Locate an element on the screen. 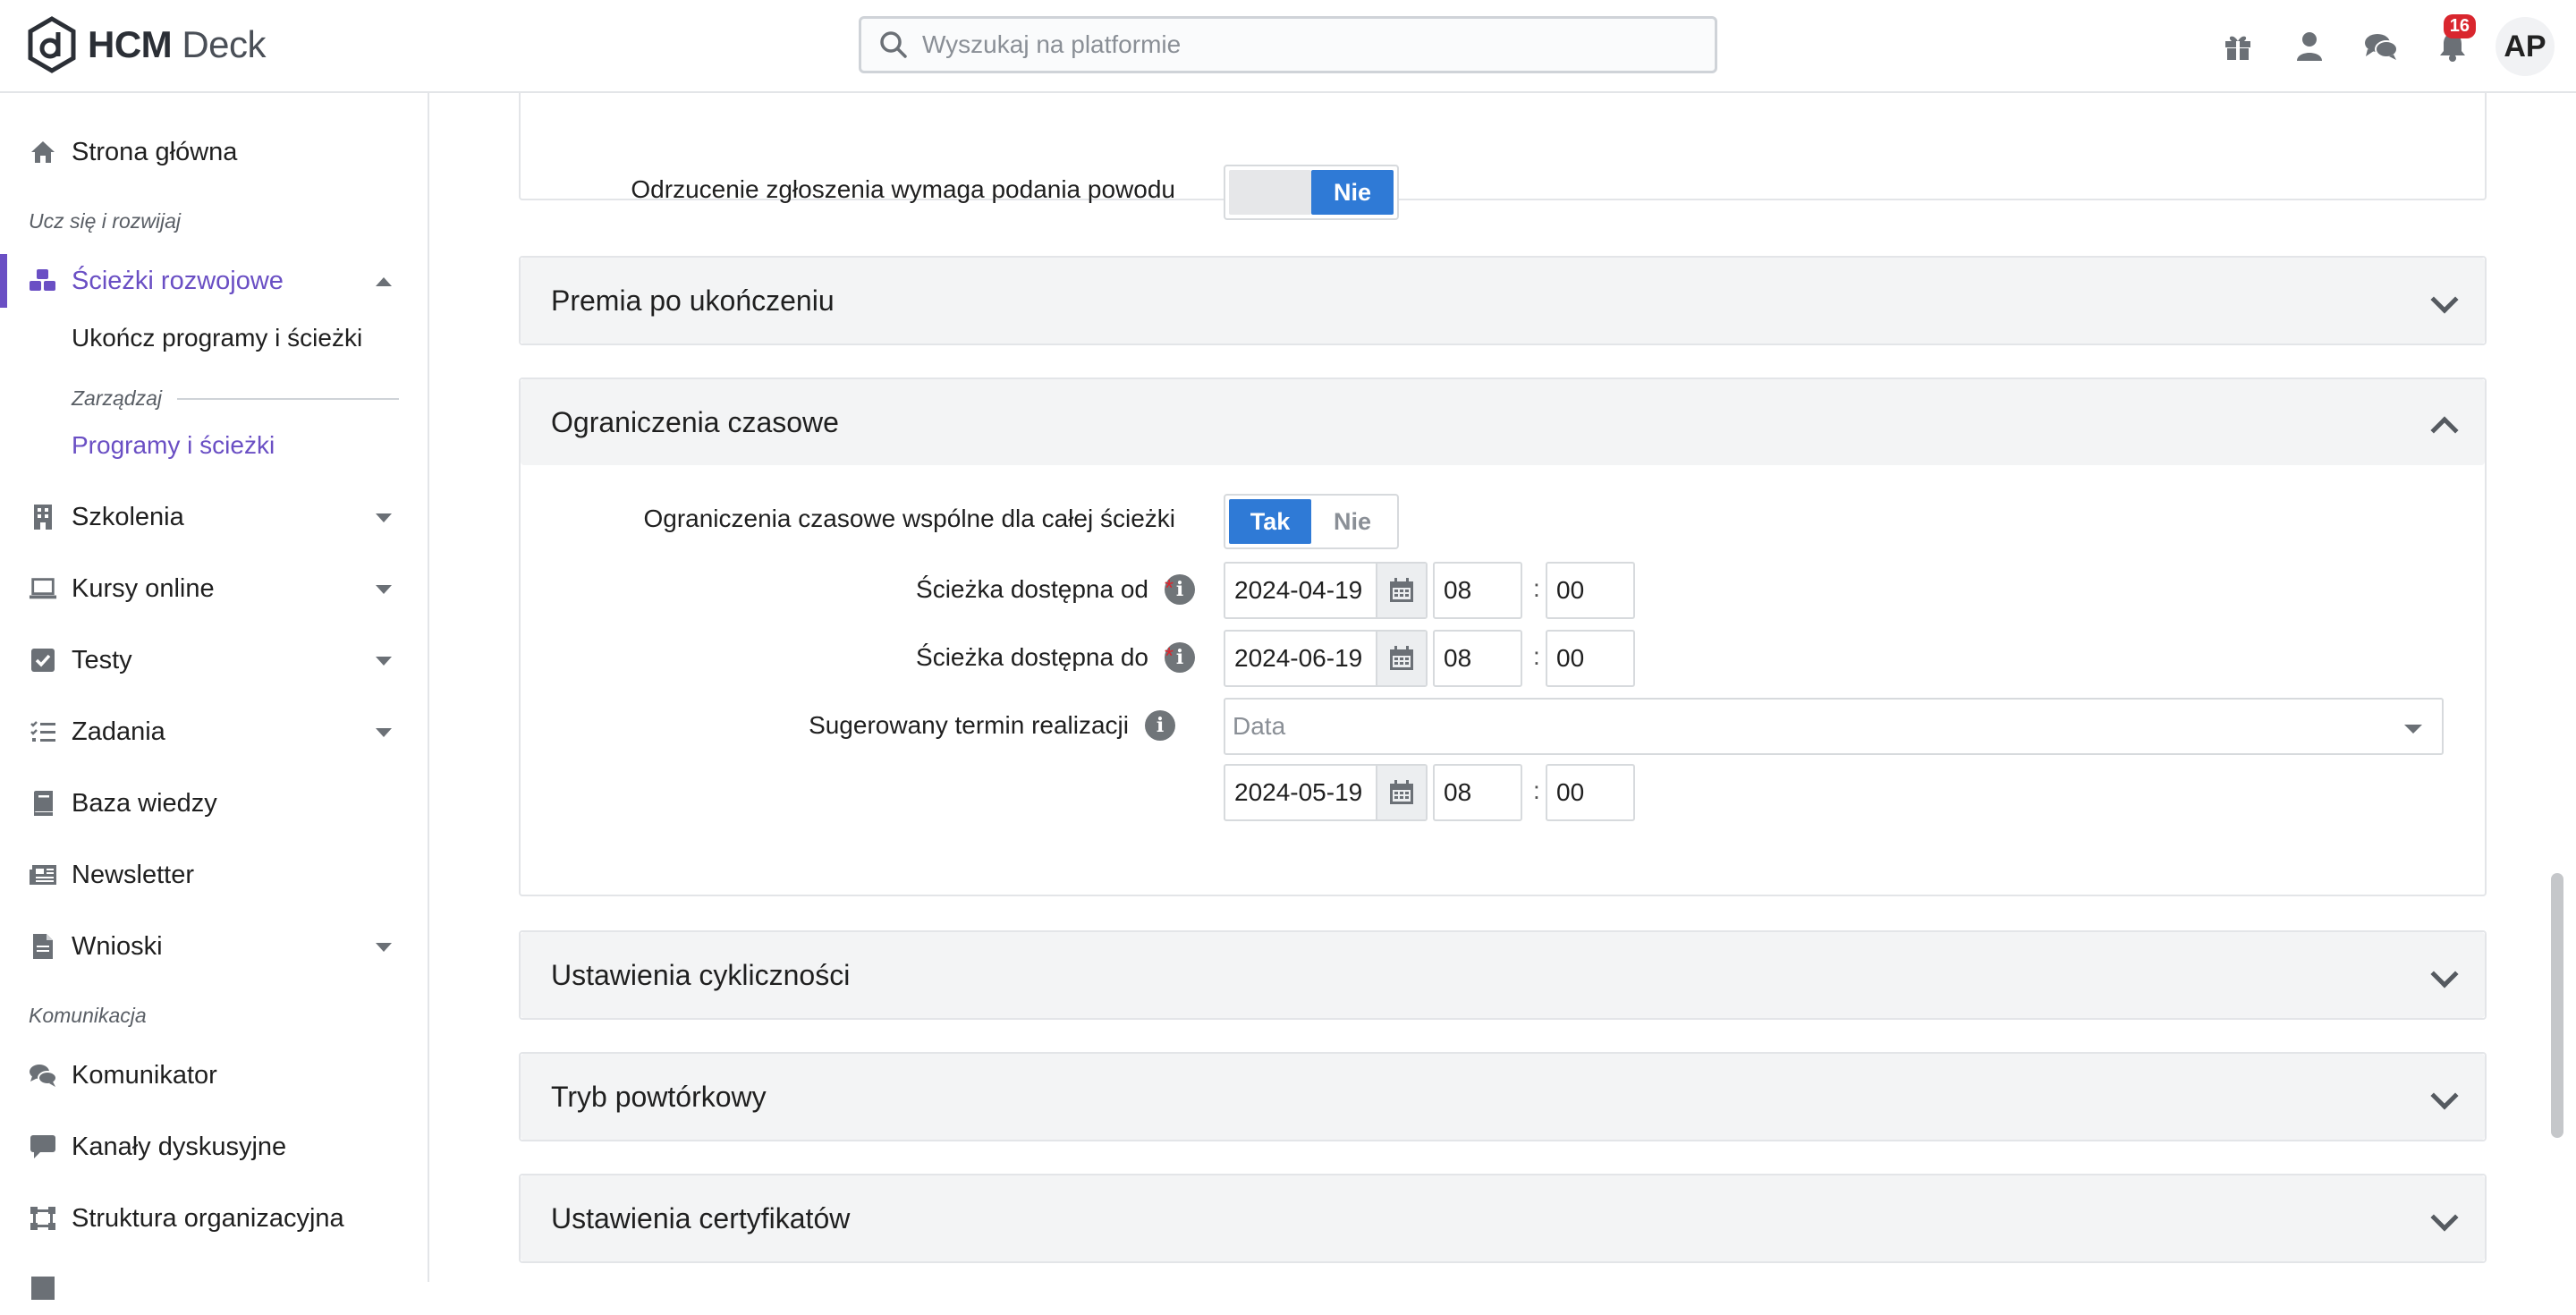 The width and height of the screenshot is (2576, 1315). chevron-down-icon is located at coordinates (2444, 1096).